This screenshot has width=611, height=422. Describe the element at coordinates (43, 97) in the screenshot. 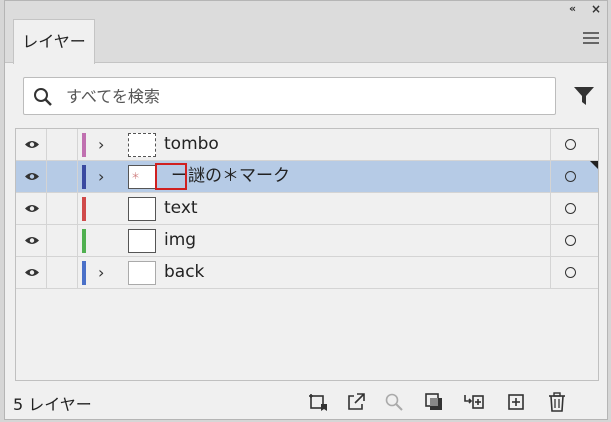

I see `search-icon` at that location.